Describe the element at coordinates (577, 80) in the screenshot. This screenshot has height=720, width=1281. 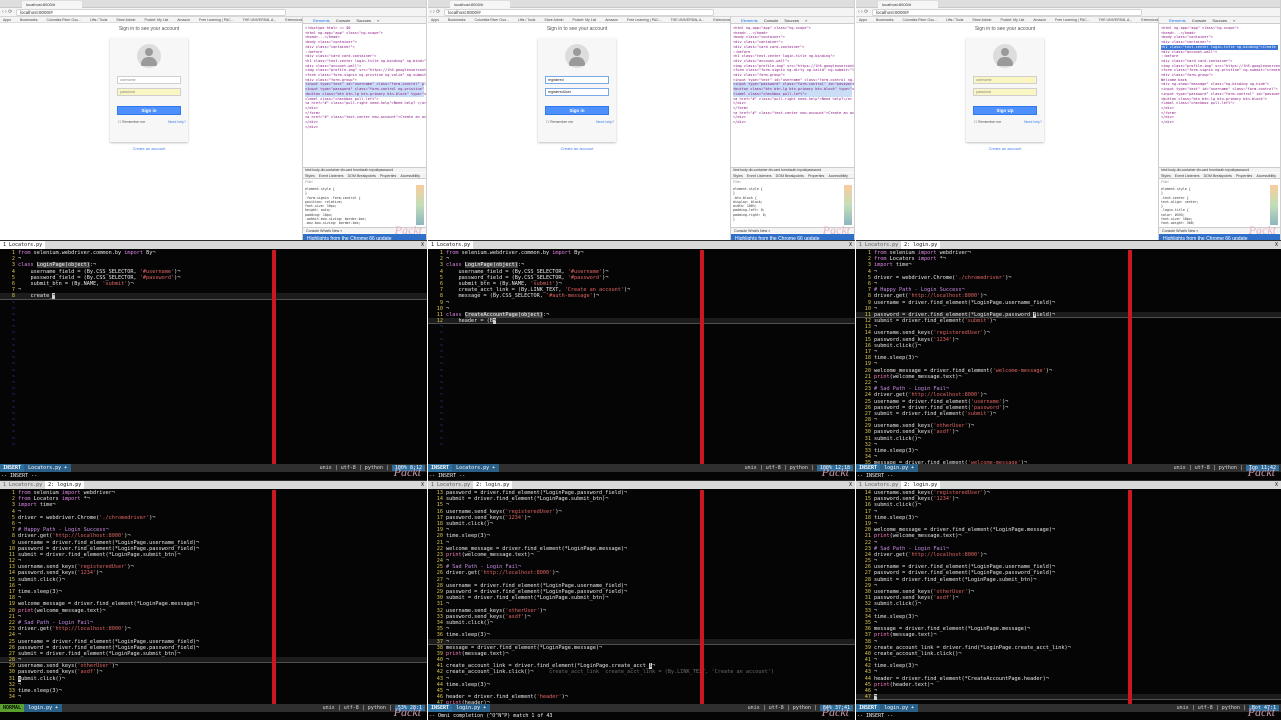
I see `username-input: registered` at that location.